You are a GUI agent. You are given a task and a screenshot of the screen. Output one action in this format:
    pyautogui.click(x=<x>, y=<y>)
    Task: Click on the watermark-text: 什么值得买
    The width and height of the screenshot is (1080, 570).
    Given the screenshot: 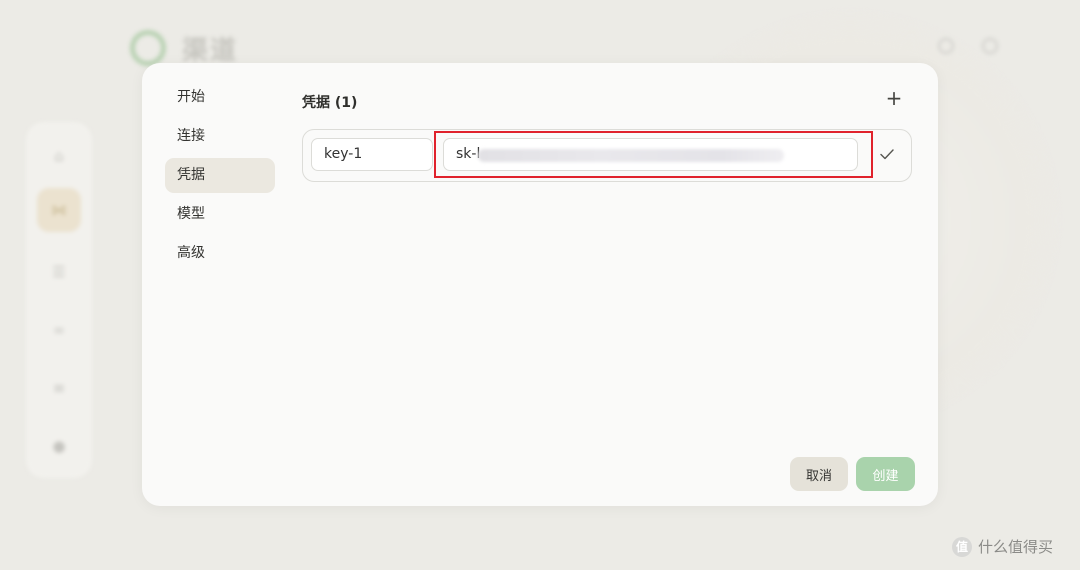 What is the action you would take?
    pyautogui.click(x=1016, y=547)
    